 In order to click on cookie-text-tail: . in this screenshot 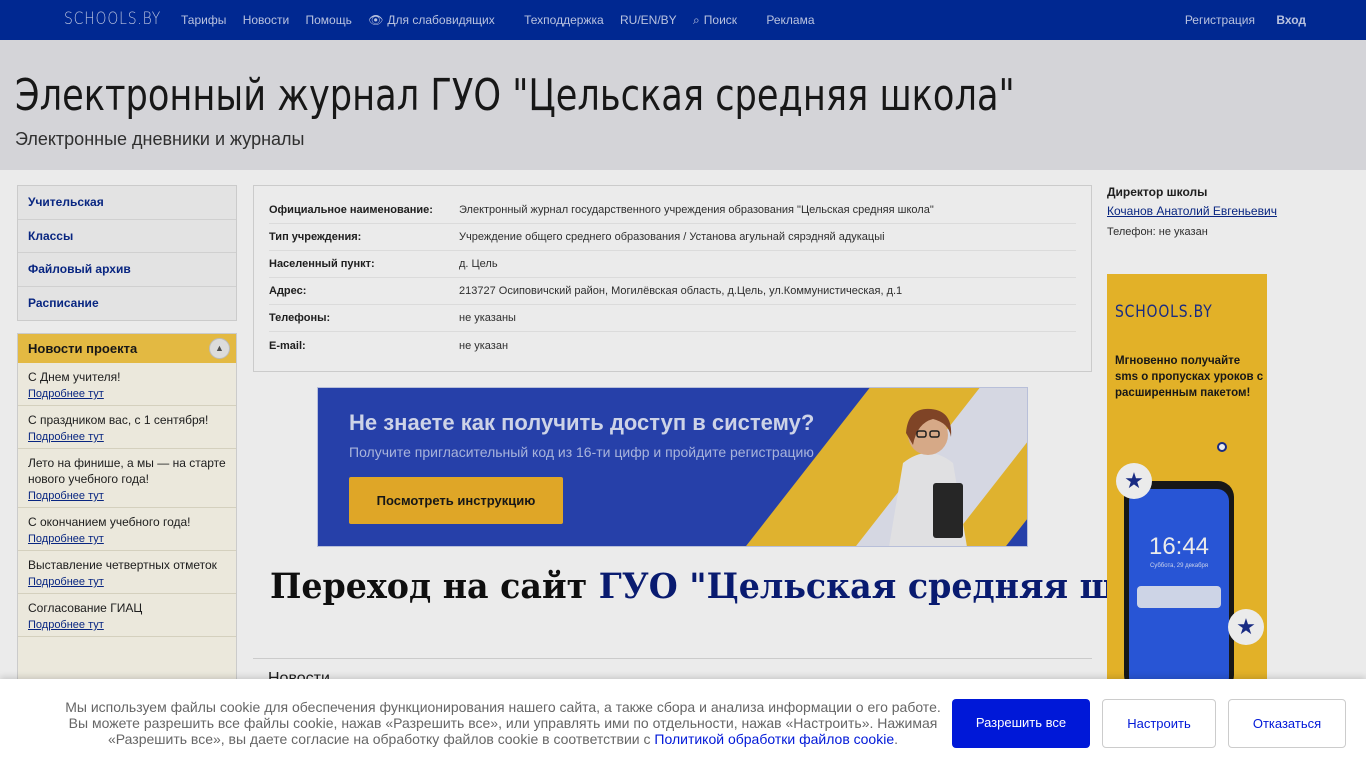, I will do `click(896, 739)`.